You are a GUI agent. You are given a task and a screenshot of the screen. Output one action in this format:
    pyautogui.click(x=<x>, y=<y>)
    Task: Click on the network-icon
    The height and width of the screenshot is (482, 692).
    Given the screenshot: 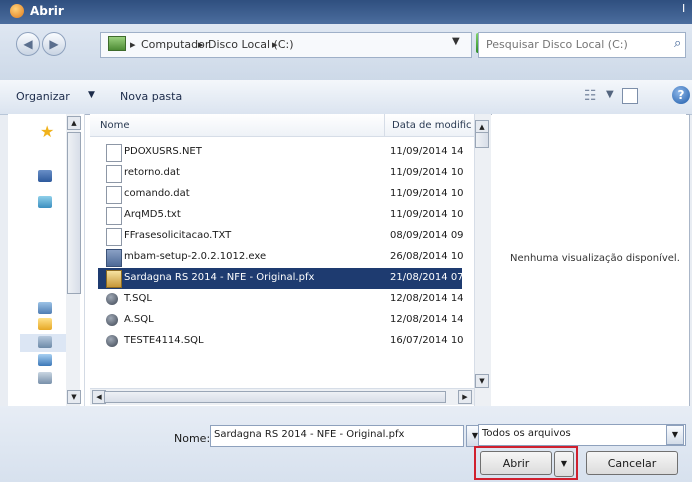 What is the action you would take?
    pyautogui.click(x=45, y=360)
    